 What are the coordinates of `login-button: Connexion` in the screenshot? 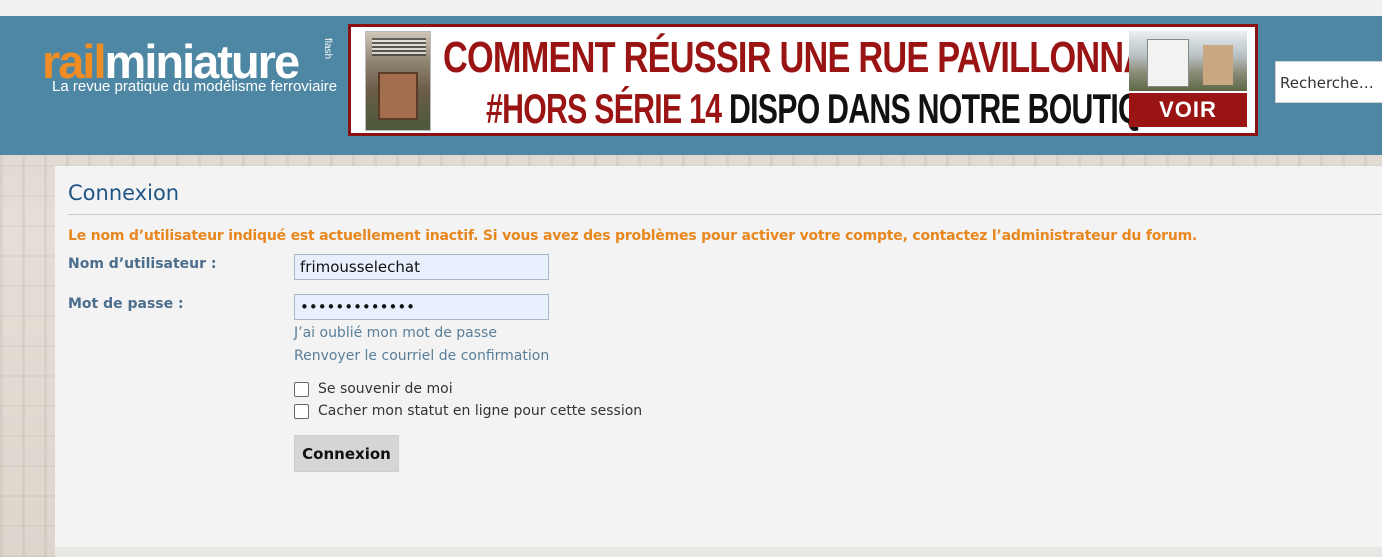 It's located at (346, 453).